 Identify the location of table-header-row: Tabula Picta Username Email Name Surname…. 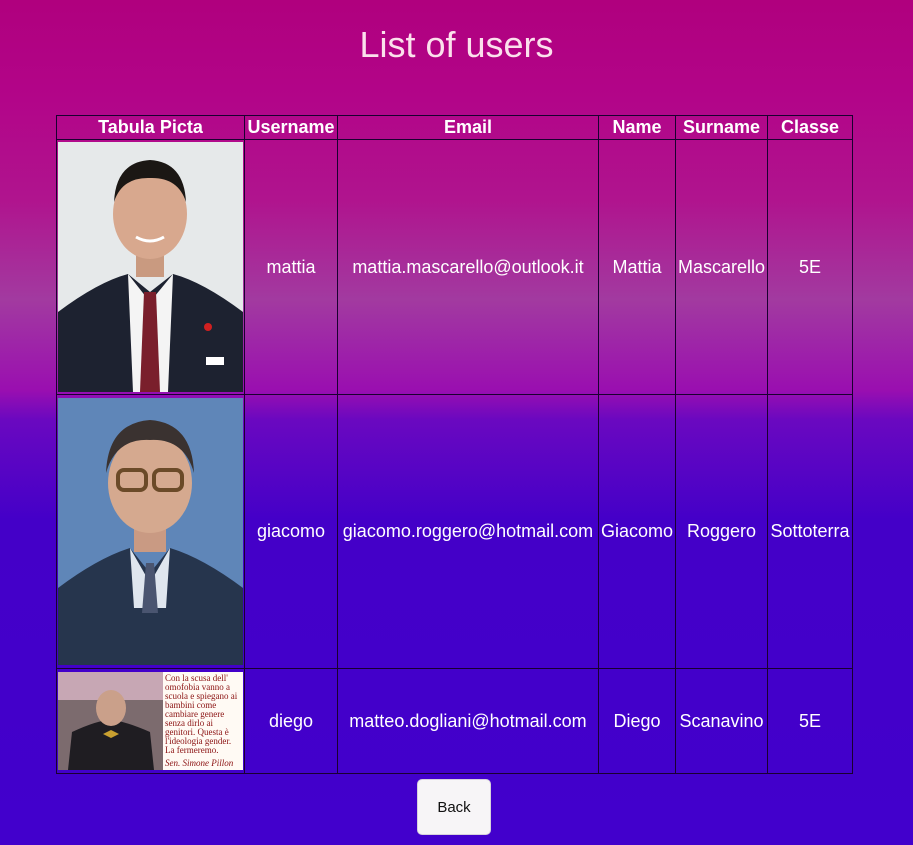
(454, 127).